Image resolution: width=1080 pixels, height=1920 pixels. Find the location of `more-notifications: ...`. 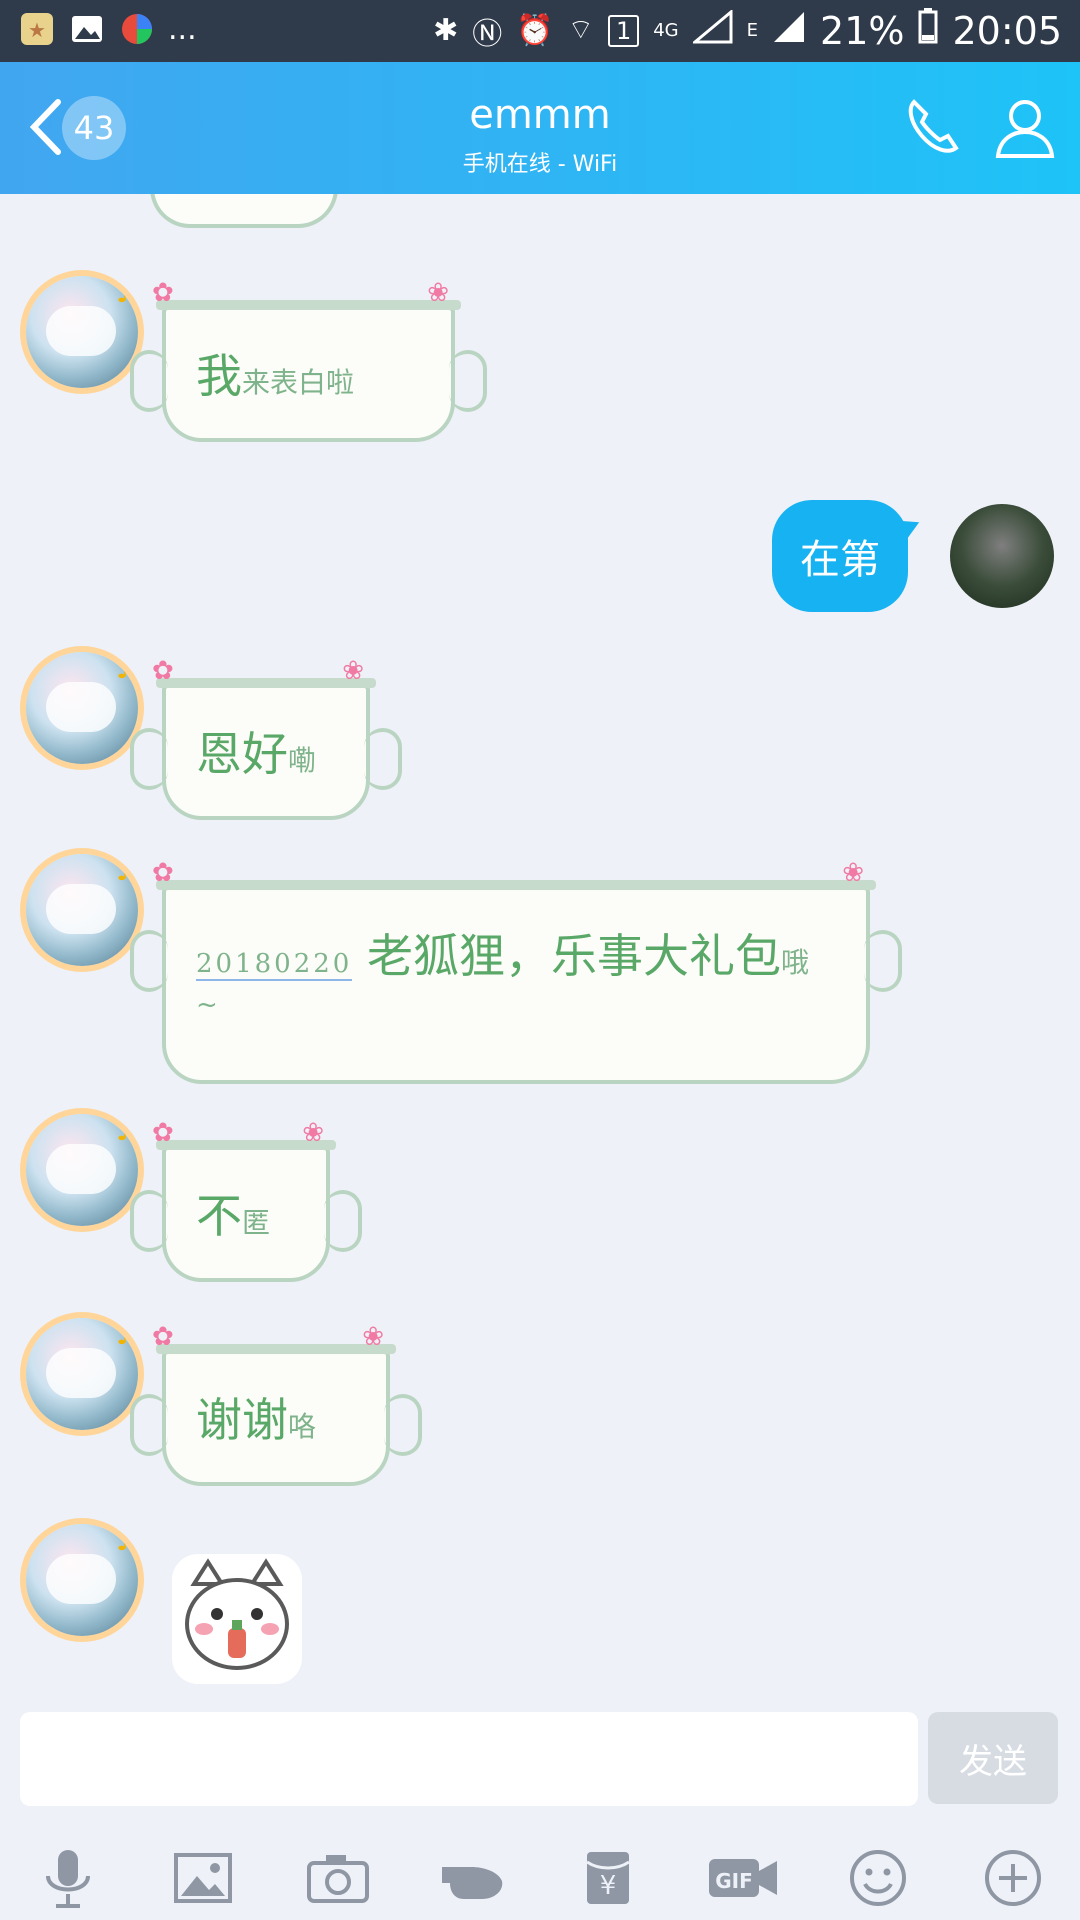

more-notifications: ... is located at coordinates (182, 29).